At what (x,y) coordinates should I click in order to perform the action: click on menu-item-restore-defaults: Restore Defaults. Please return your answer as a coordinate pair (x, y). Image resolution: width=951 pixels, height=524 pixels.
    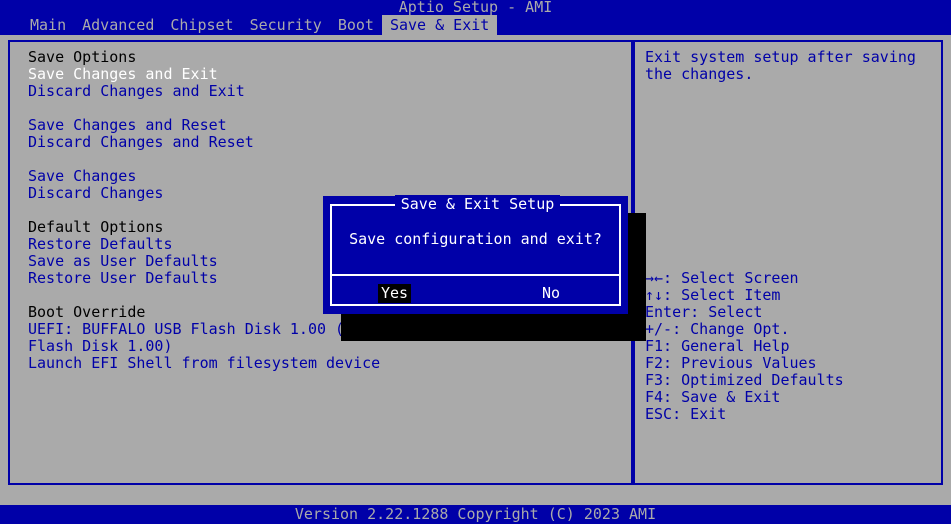
    Looking at the image, I should click on (100, 244).